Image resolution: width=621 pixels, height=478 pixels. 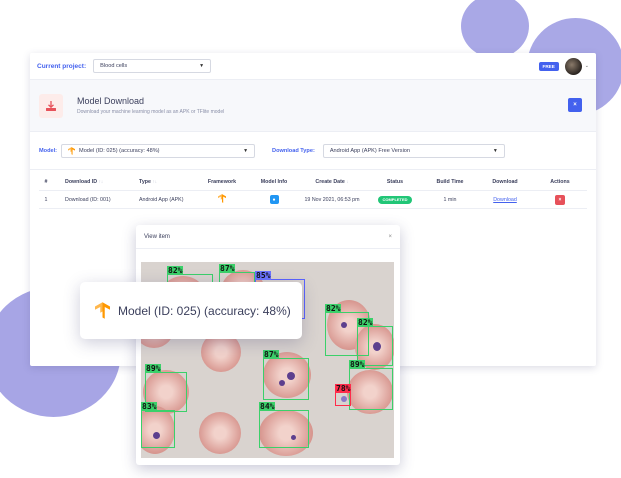 I want to click on actions-cell: ×, so click(x=560, y=199).